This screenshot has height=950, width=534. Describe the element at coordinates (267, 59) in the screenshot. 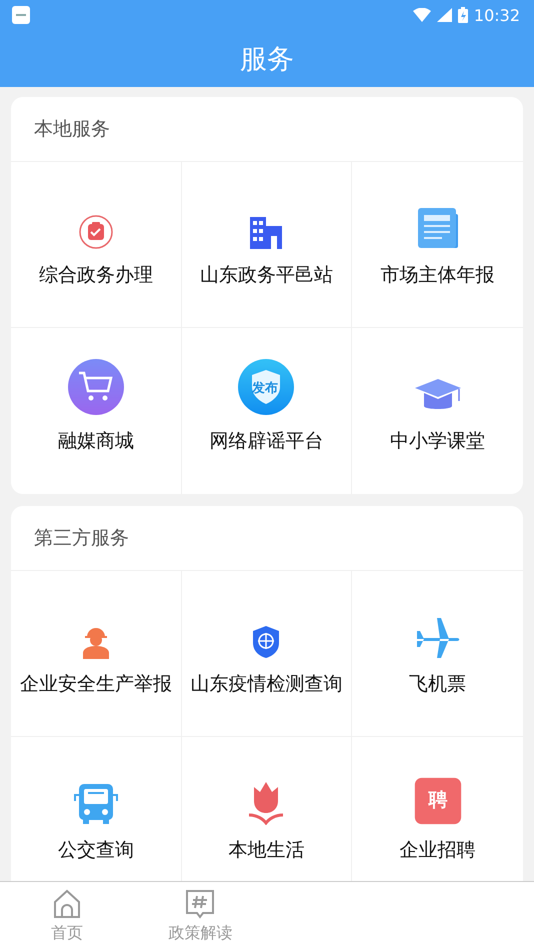

I see `page-title: 服务` at that location.